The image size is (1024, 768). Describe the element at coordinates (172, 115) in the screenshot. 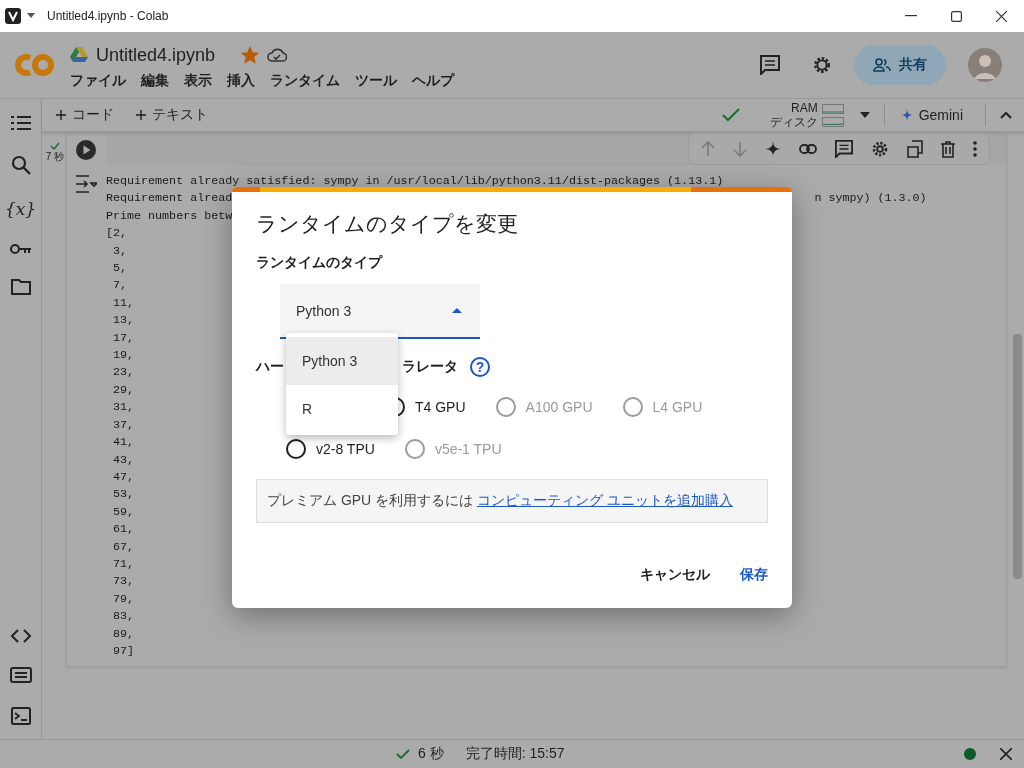

I see `add-text-button: テキスト` at that location.